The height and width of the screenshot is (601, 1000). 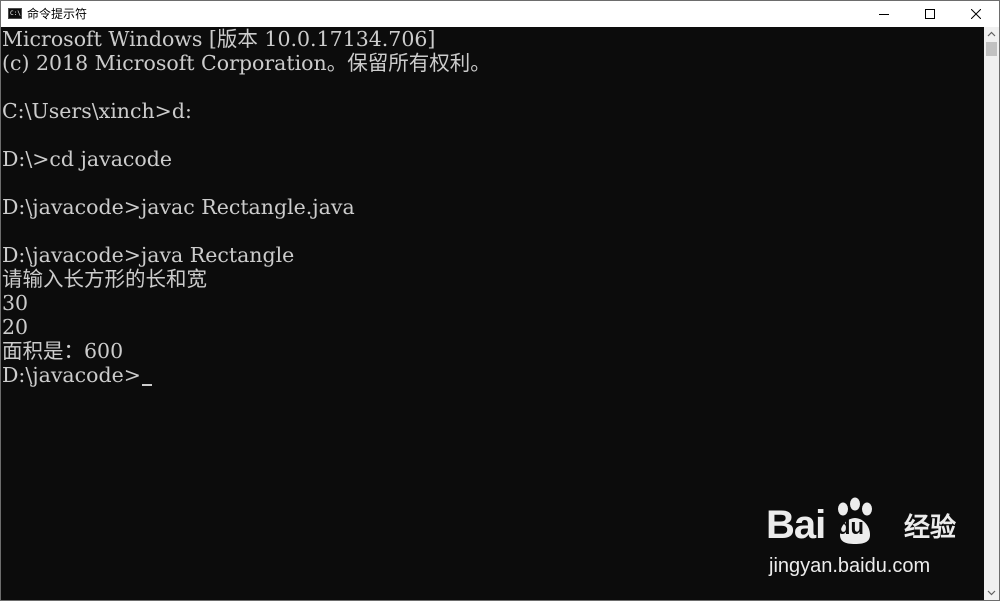 What do you see at coordinates (146, 385) in the screenshot?
I see `text-cursor` at bounding box center [146, 385].